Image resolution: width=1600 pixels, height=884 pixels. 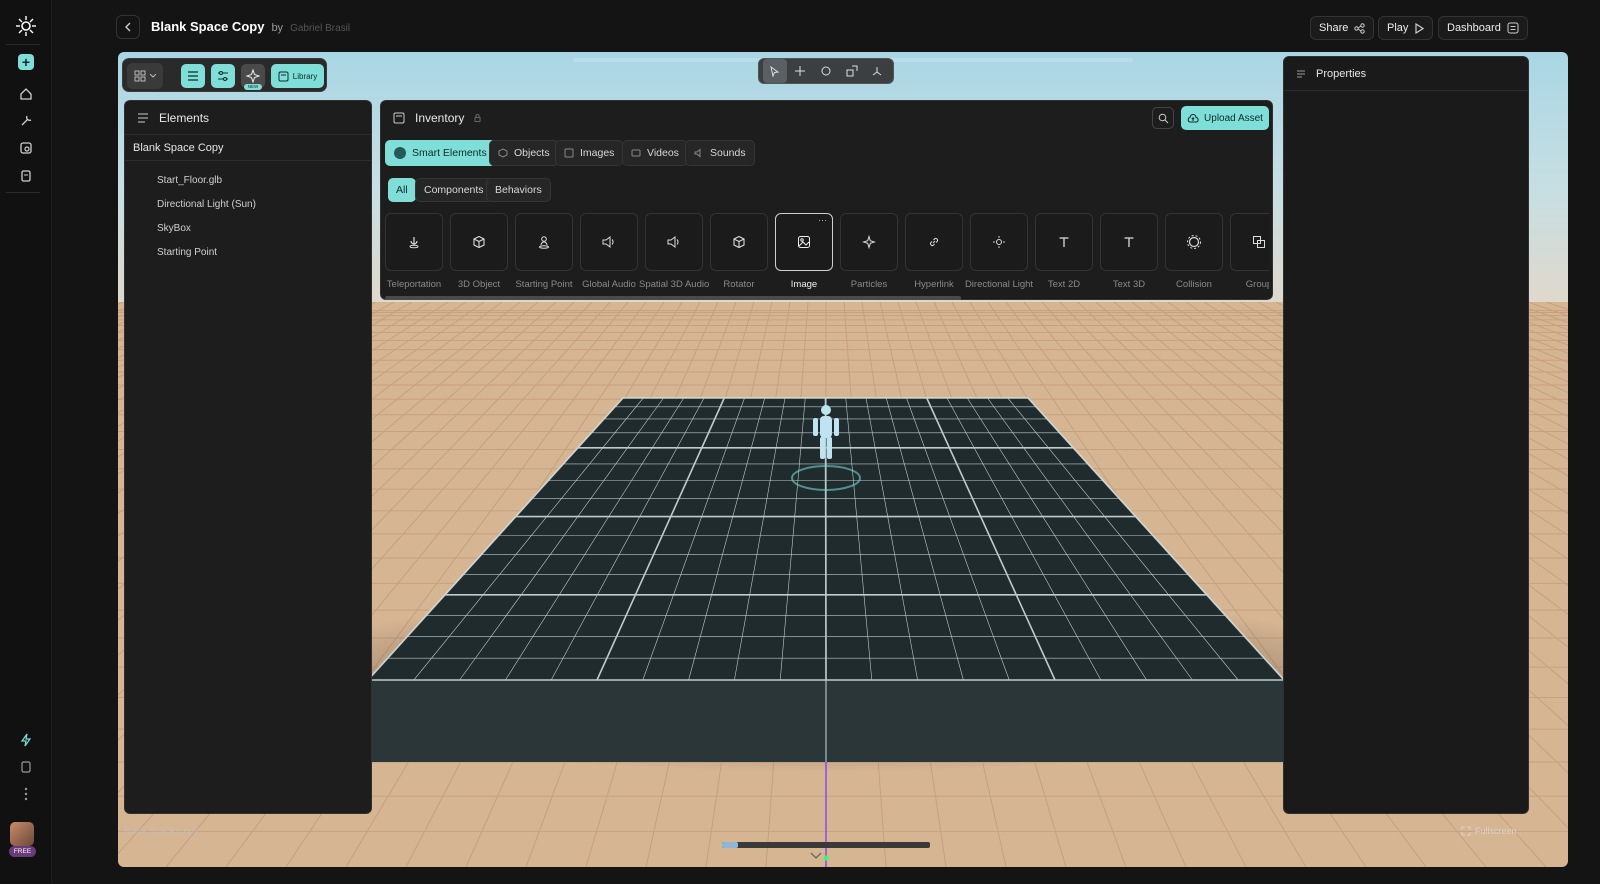 What do you see at coordinates (1249, 242) in the screenshot?
I see `tile-group` at bounding box center [1249, 242].